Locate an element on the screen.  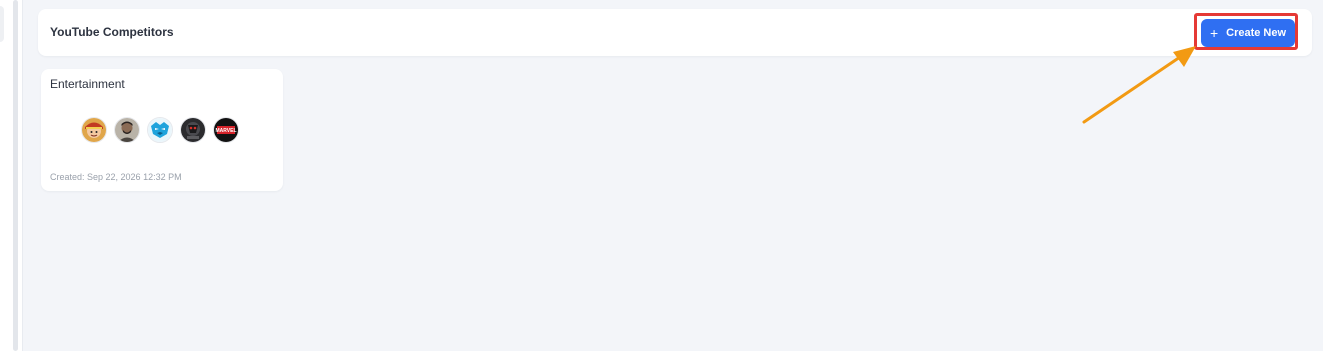
group-name: Entertainment is located at coordinates (87, 84).